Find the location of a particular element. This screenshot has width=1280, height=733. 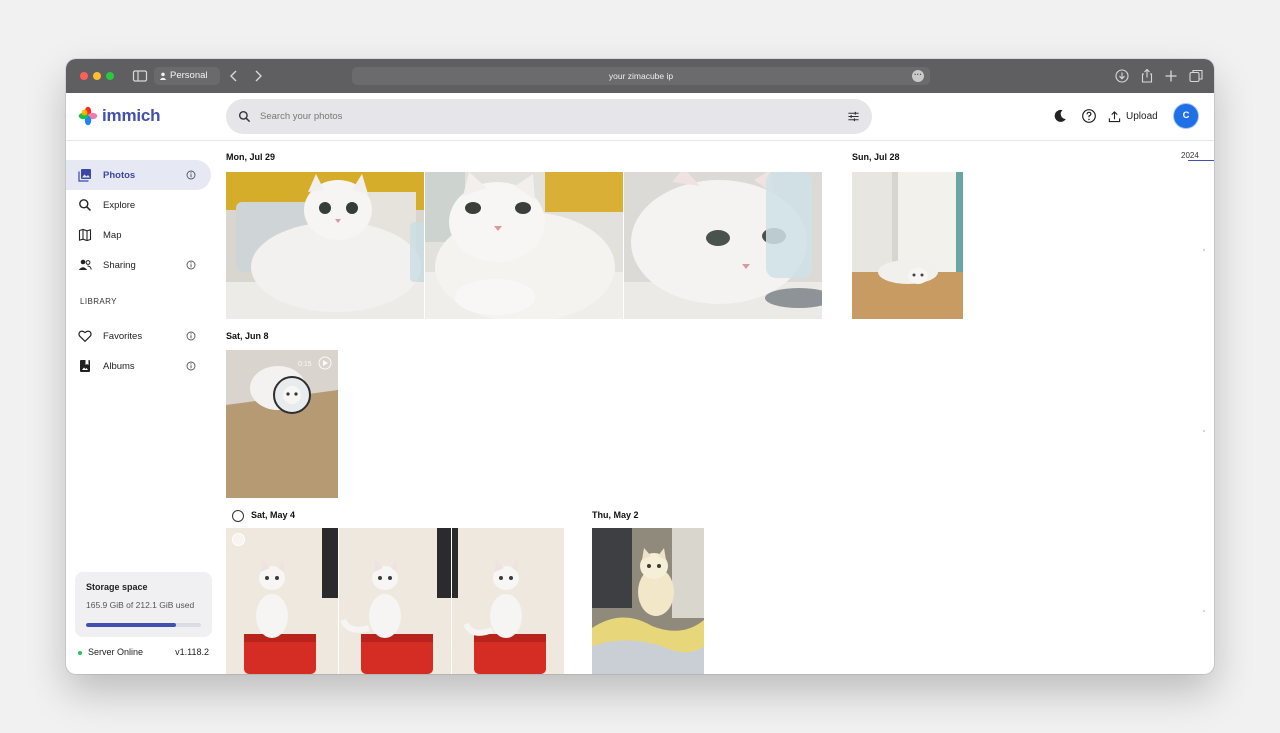

date-group-label: Sat, Jun 8 is located at coordinates (247, 336).